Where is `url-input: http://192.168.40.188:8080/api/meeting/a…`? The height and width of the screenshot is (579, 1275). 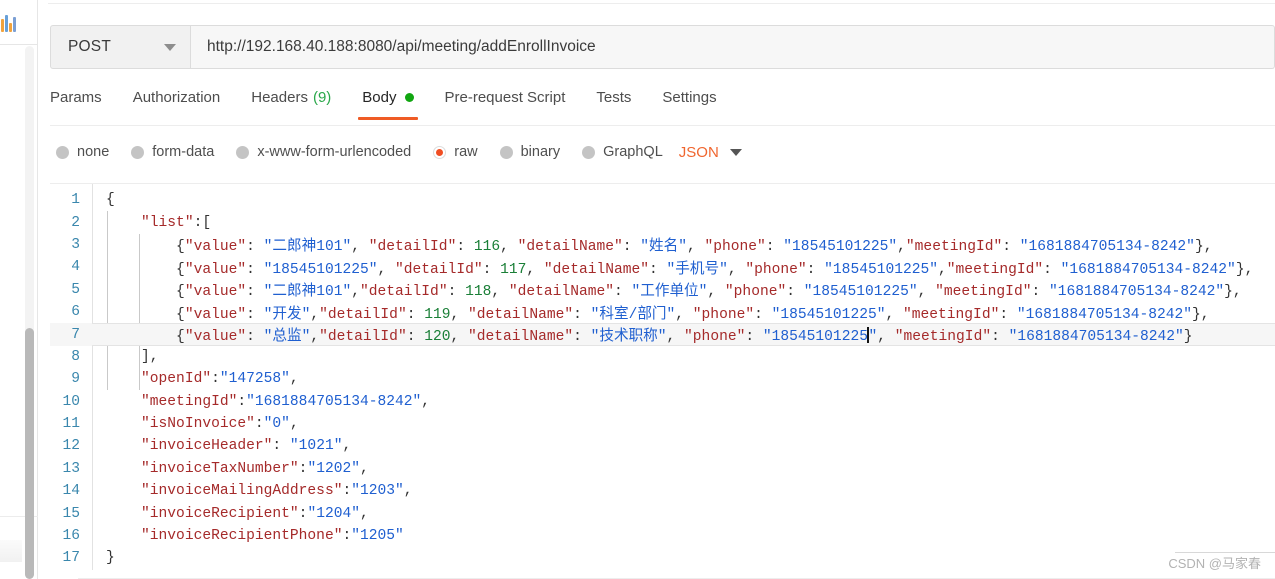 url-input: http://192.168.40.188:8080/api/meeting/a… is located at coordinates (733, 47).